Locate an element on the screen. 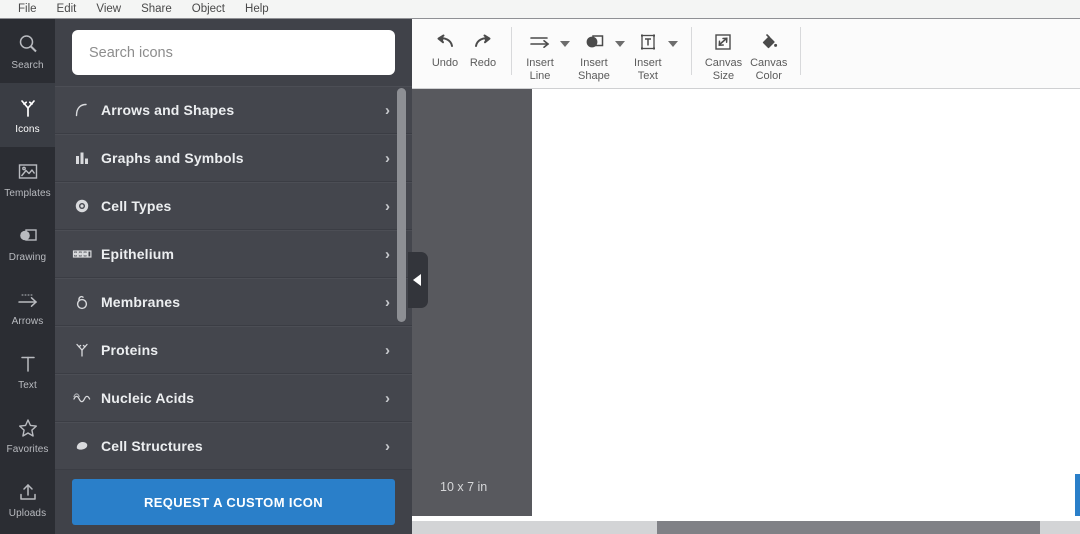 Image resolution: width=1080 pixels, height=534 pixels. insert-line-label: Insert Line is located at coordinates (540, 69).